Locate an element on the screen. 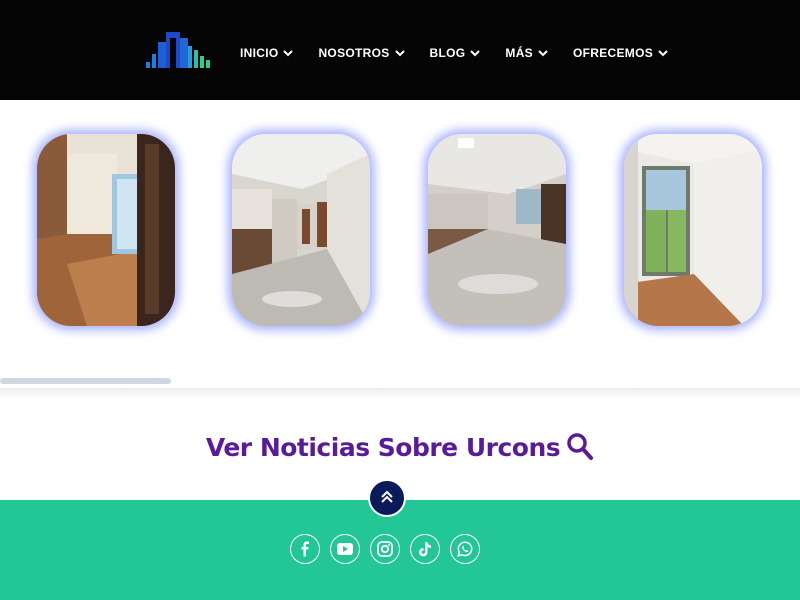 The width and height of the screenshot is (800, 600). building-logo-icon is located at coordinates (180, 49).